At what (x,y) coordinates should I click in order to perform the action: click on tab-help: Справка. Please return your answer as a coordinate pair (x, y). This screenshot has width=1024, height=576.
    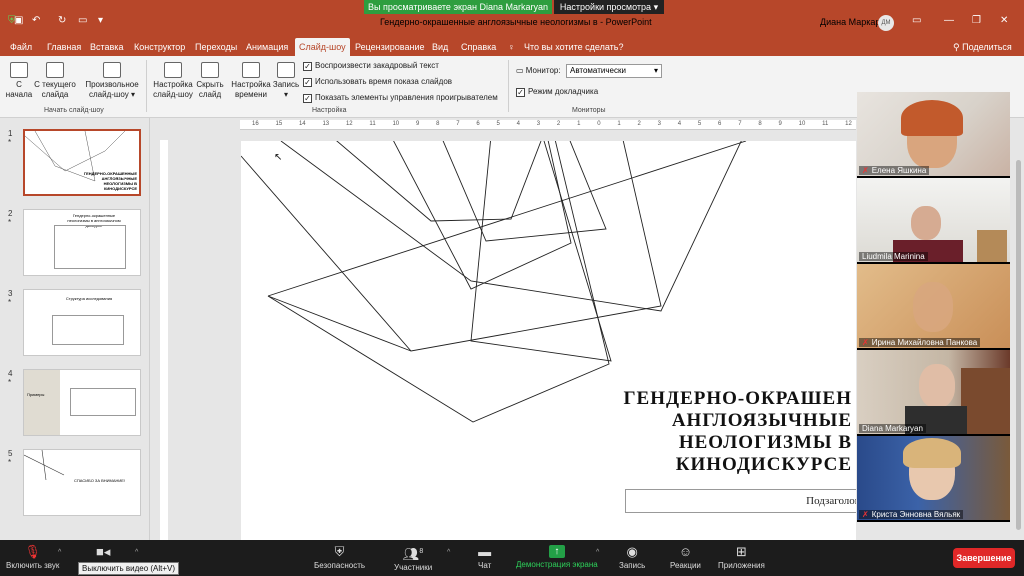
    Looking at the image, I should click on (478, 47).